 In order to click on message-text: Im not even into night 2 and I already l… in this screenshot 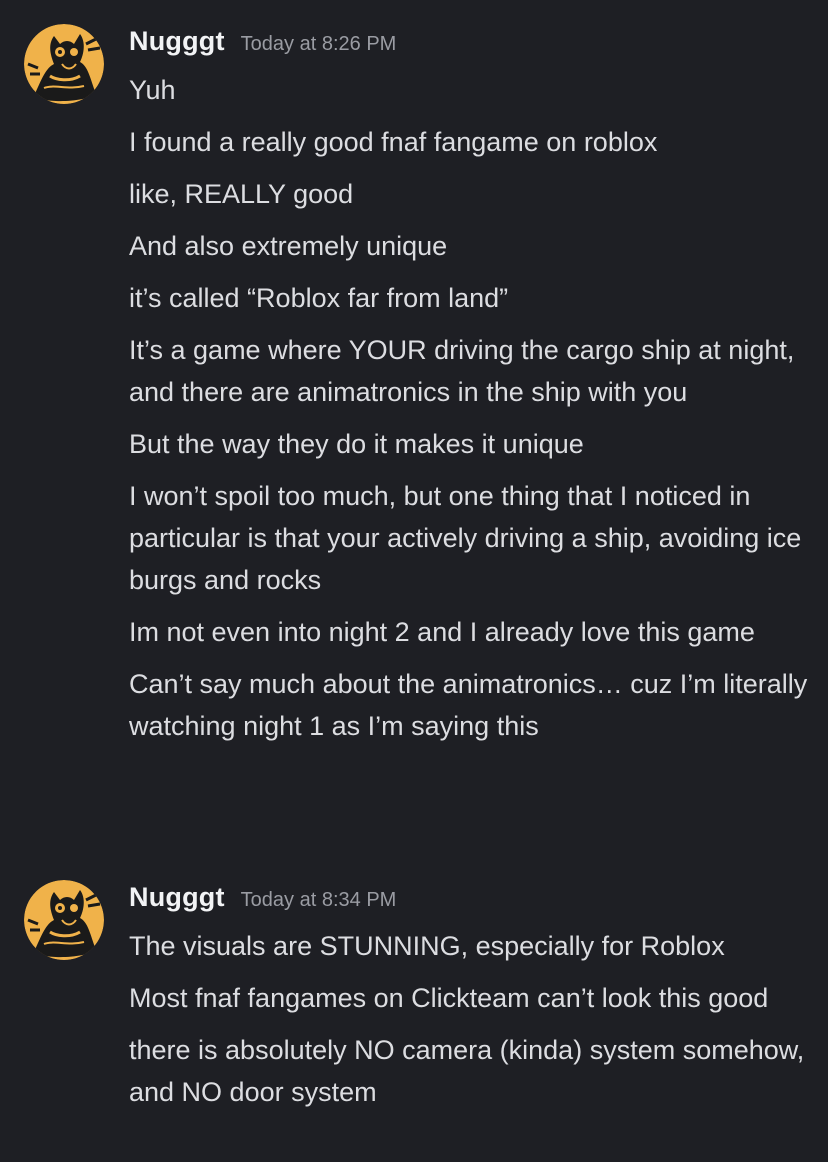, I will do `click(469, 632)`.